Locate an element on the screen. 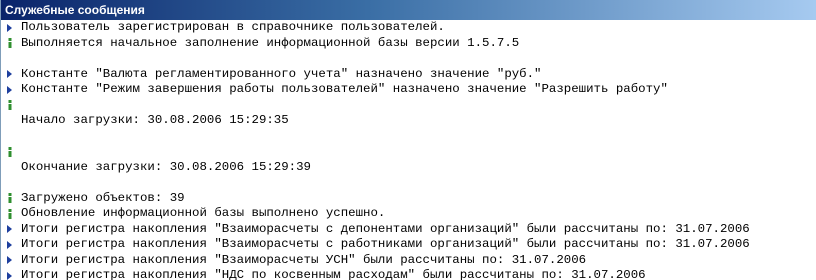  message-line: Загружено объектов: 39 is located at coordinates (408, 199).